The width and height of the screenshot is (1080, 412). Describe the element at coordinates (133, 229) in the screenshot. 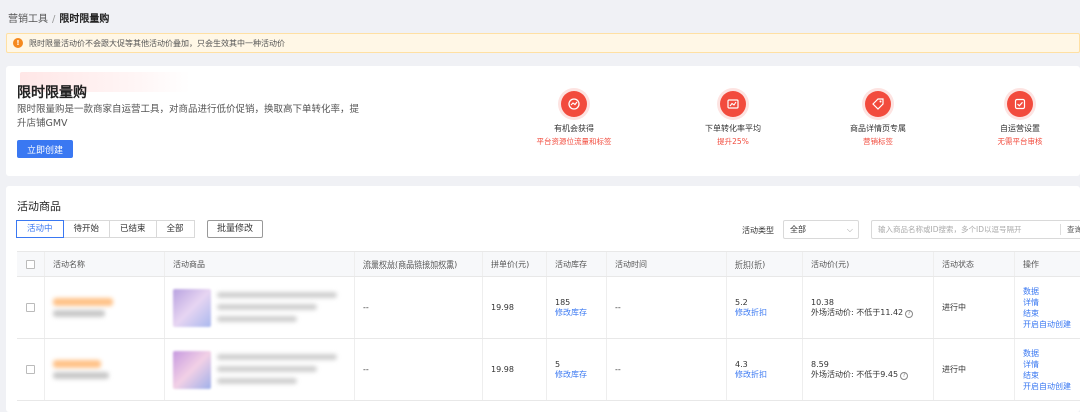

I see `tab-ended: 已结束` at that location.